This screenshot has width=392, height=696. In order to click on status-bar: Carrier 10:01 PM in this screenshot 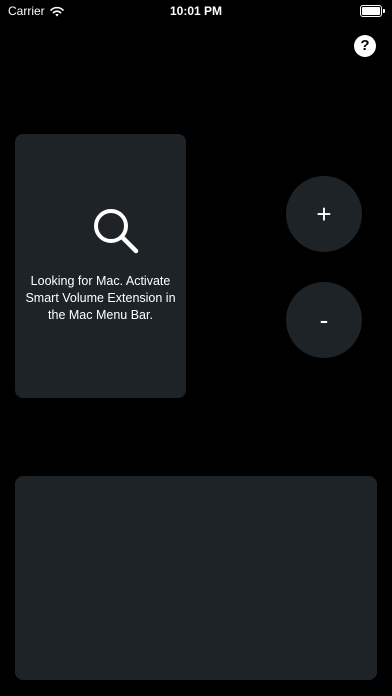, I will do `click(196, 11)`.